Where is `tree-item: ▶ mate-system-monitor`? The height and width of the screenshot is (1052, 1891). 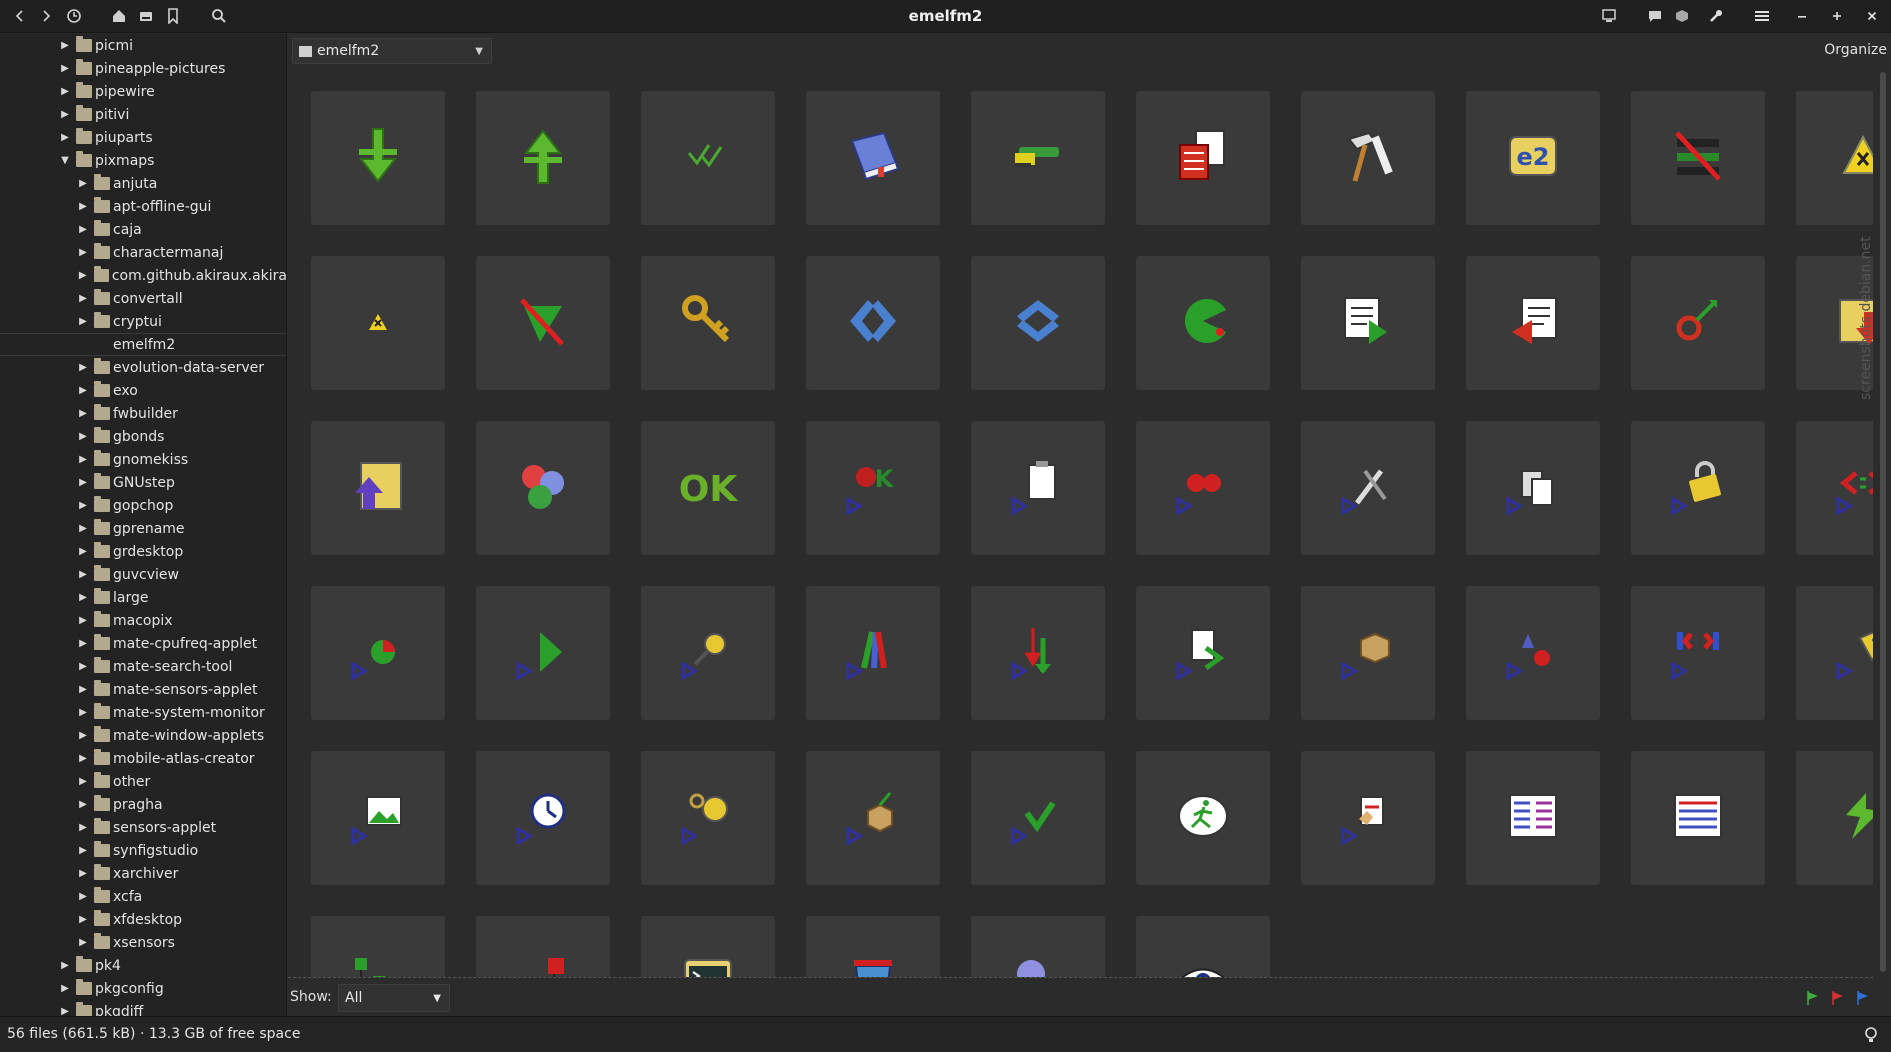
tree-item: ▶ mate-system-monitor is located at coordinates (143, 712).